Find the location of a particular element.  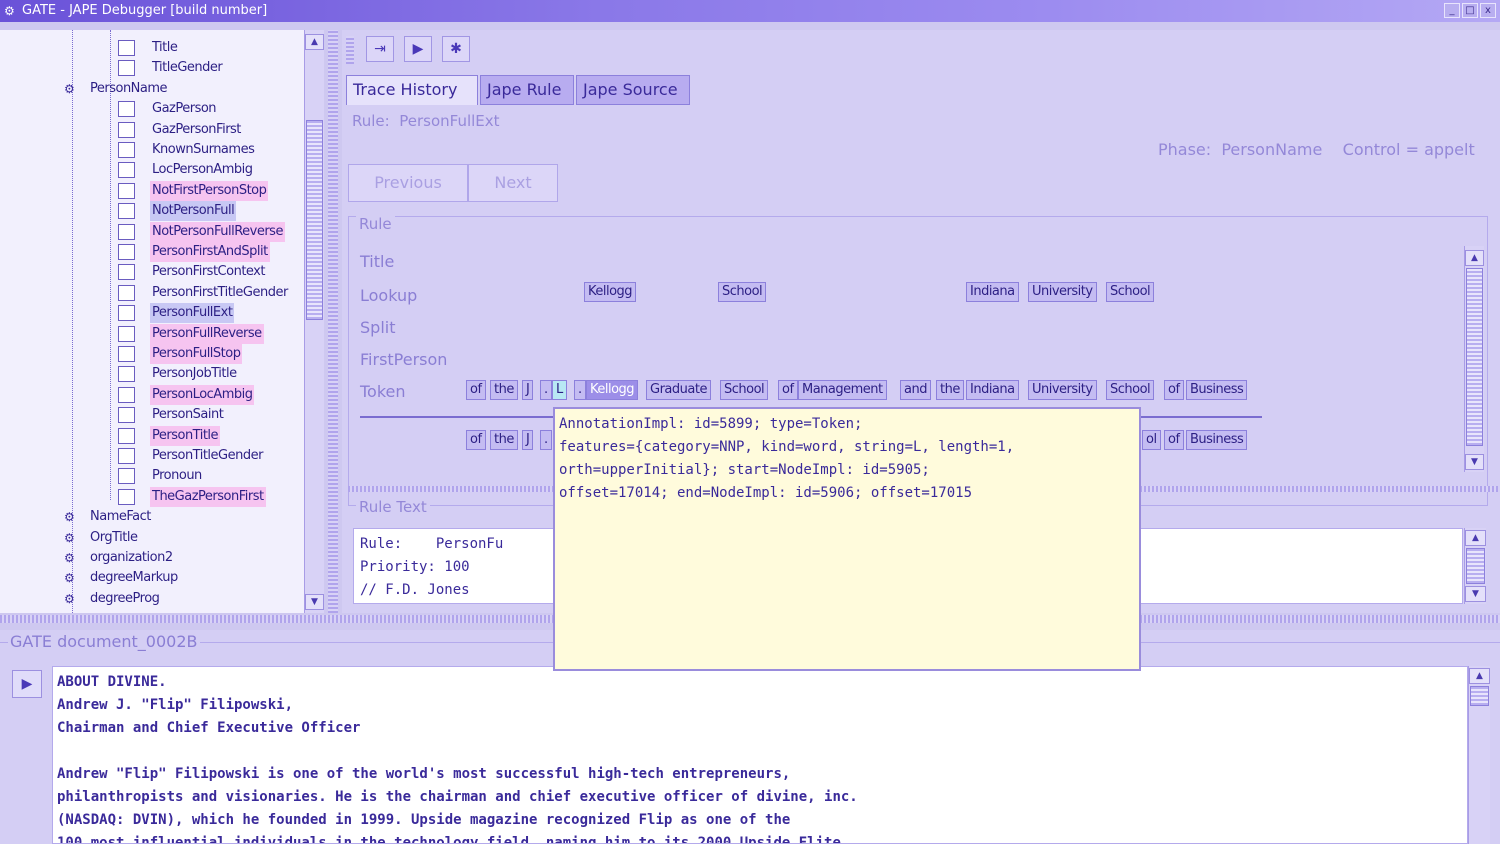

next-button: Next is located at coordinates (513, 183).